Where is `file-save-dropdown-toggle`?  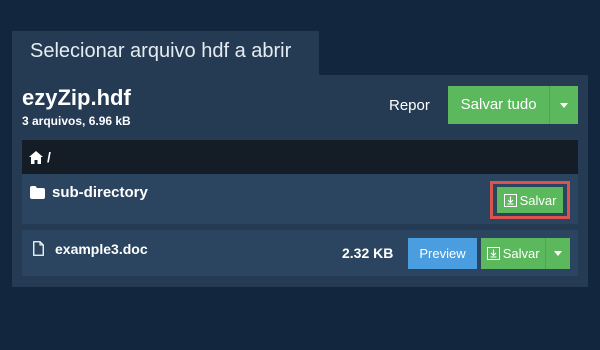
file-save-dropdown-toggle is located at coordinates (558, 253).